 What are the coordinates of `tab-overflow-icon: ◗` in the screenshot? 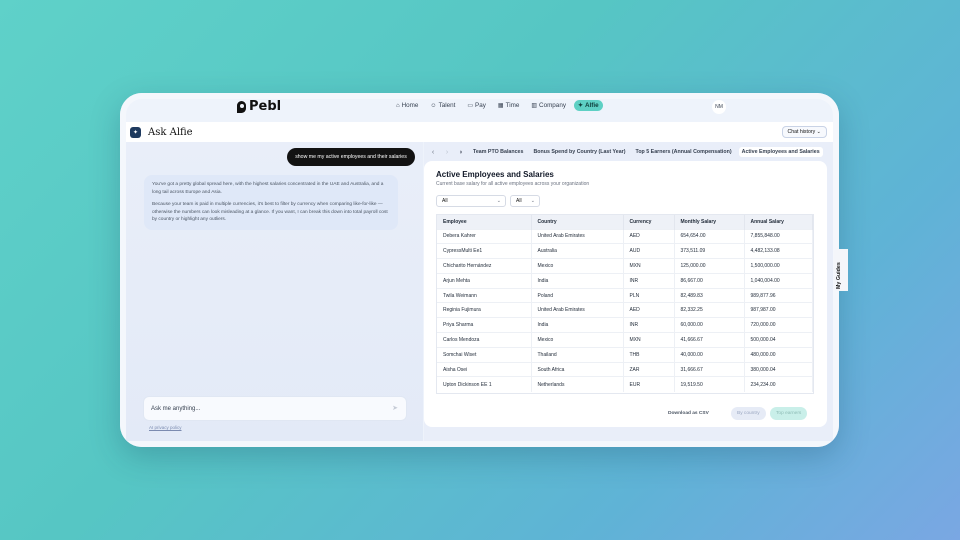 It's located at (461, 152).